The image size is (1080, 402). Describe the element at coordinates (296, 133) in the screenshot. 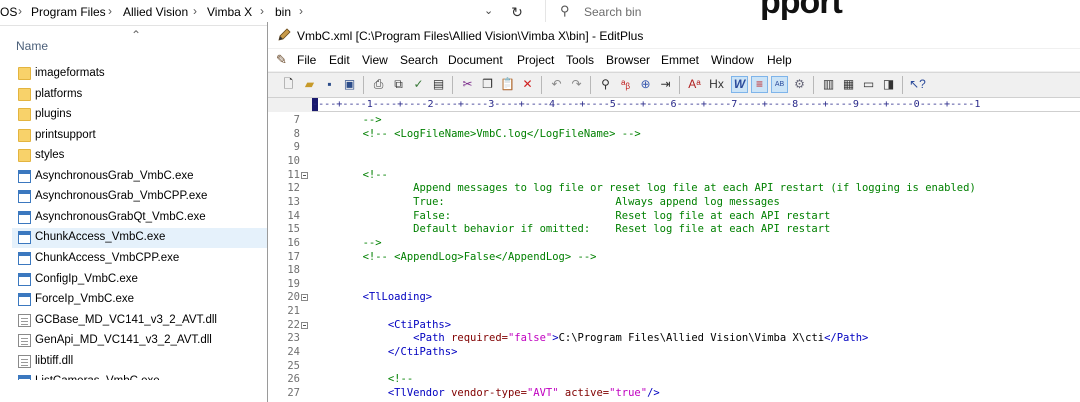

I see `line-number: 8` at that location.